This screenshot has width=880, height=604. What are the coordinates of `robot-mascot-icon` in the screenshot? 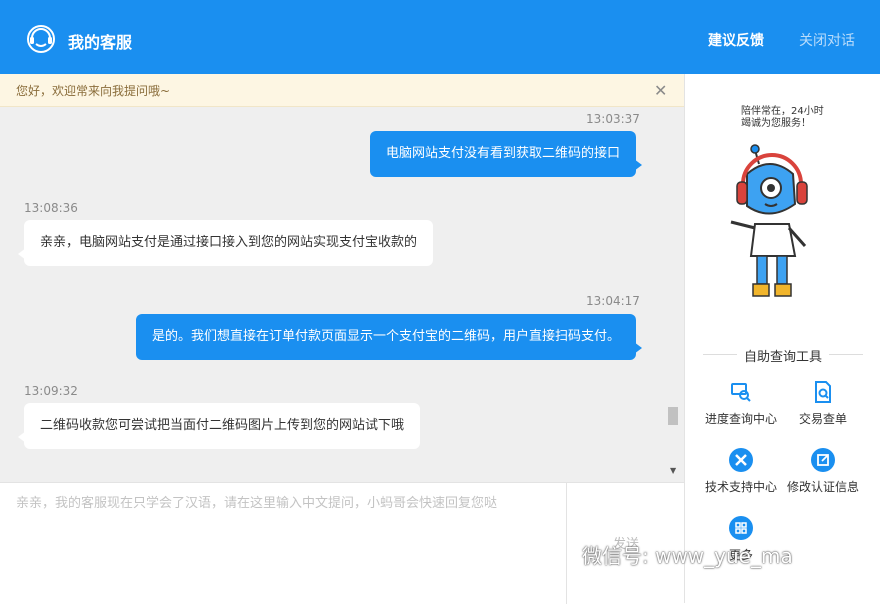 It's located at (769, 220).